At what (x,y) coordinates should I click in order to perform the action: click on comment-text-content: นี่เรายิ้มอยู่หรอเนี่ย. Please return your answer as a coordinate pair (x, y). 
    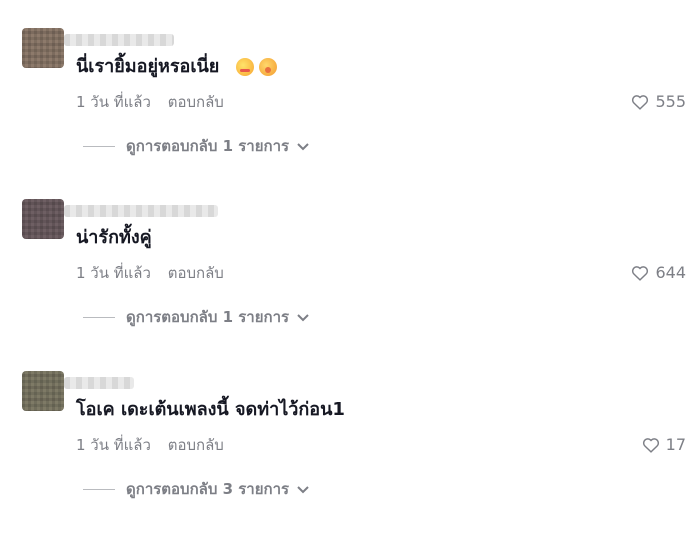
    Looking at the image, I should click on (148, 66).